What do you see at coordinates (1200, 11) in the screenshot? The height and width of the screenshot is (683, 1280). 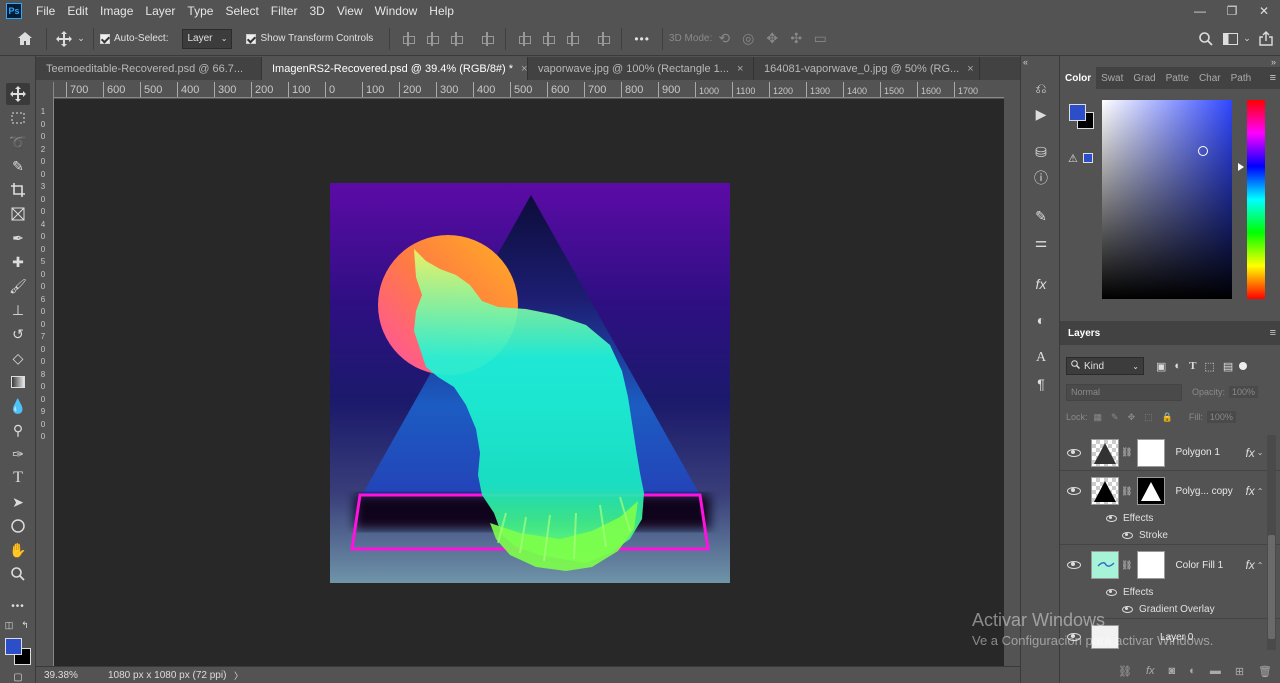 I see `minimize-button: —` at bounding box center [1200, 11].